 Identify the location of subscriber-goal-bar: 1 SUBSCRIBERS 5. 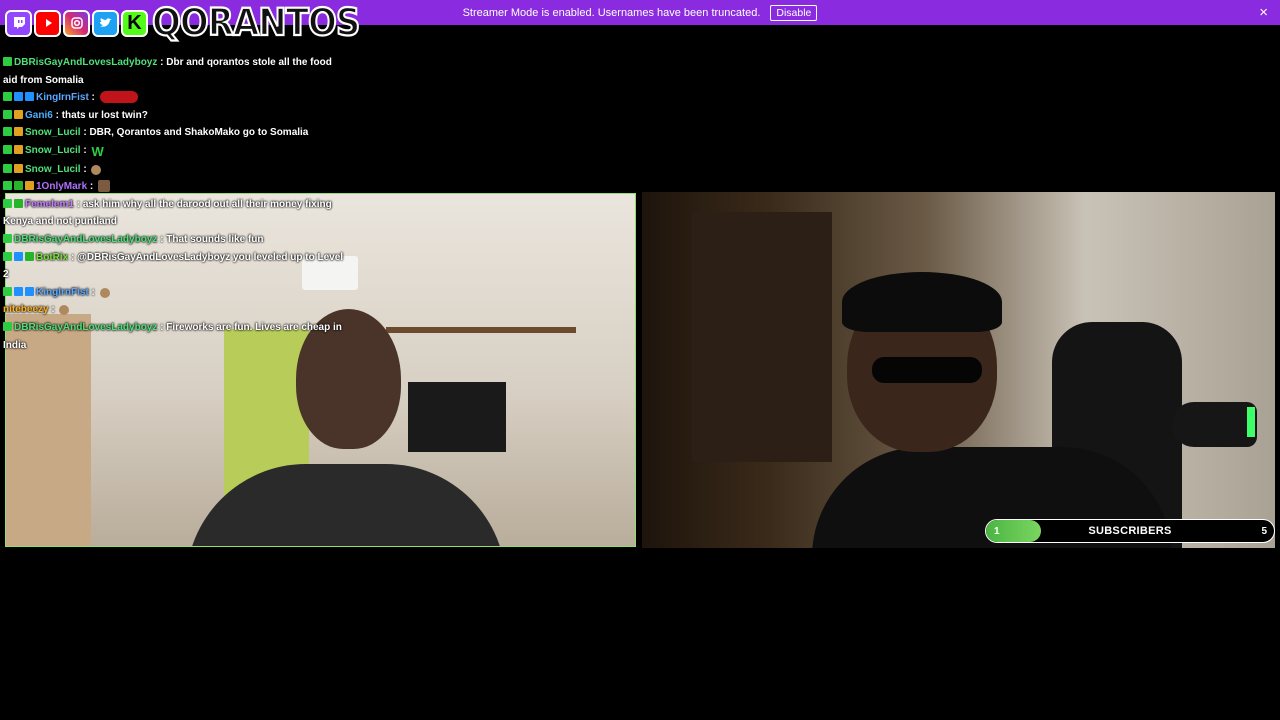
(1130, 531).